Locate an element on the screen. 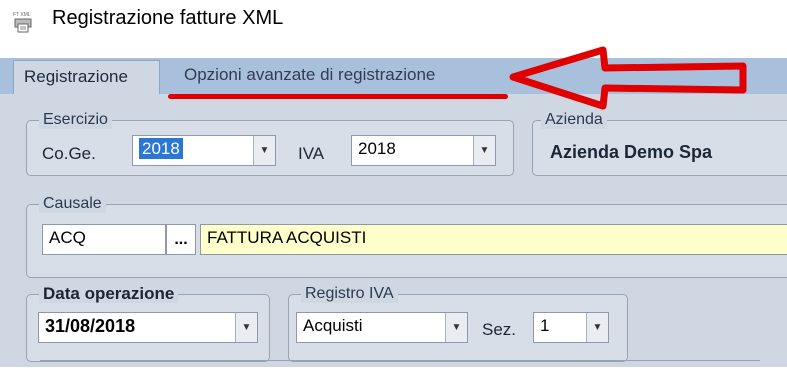  esercizio-legend: Esercizio is located at coordinates (75, 120).